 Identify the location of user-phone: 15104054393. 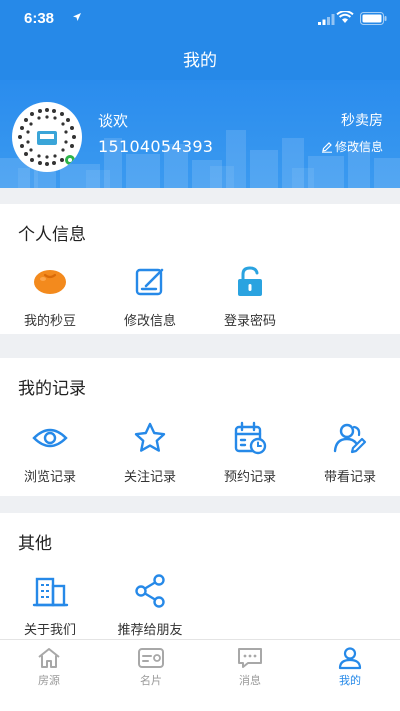
(156, 146).